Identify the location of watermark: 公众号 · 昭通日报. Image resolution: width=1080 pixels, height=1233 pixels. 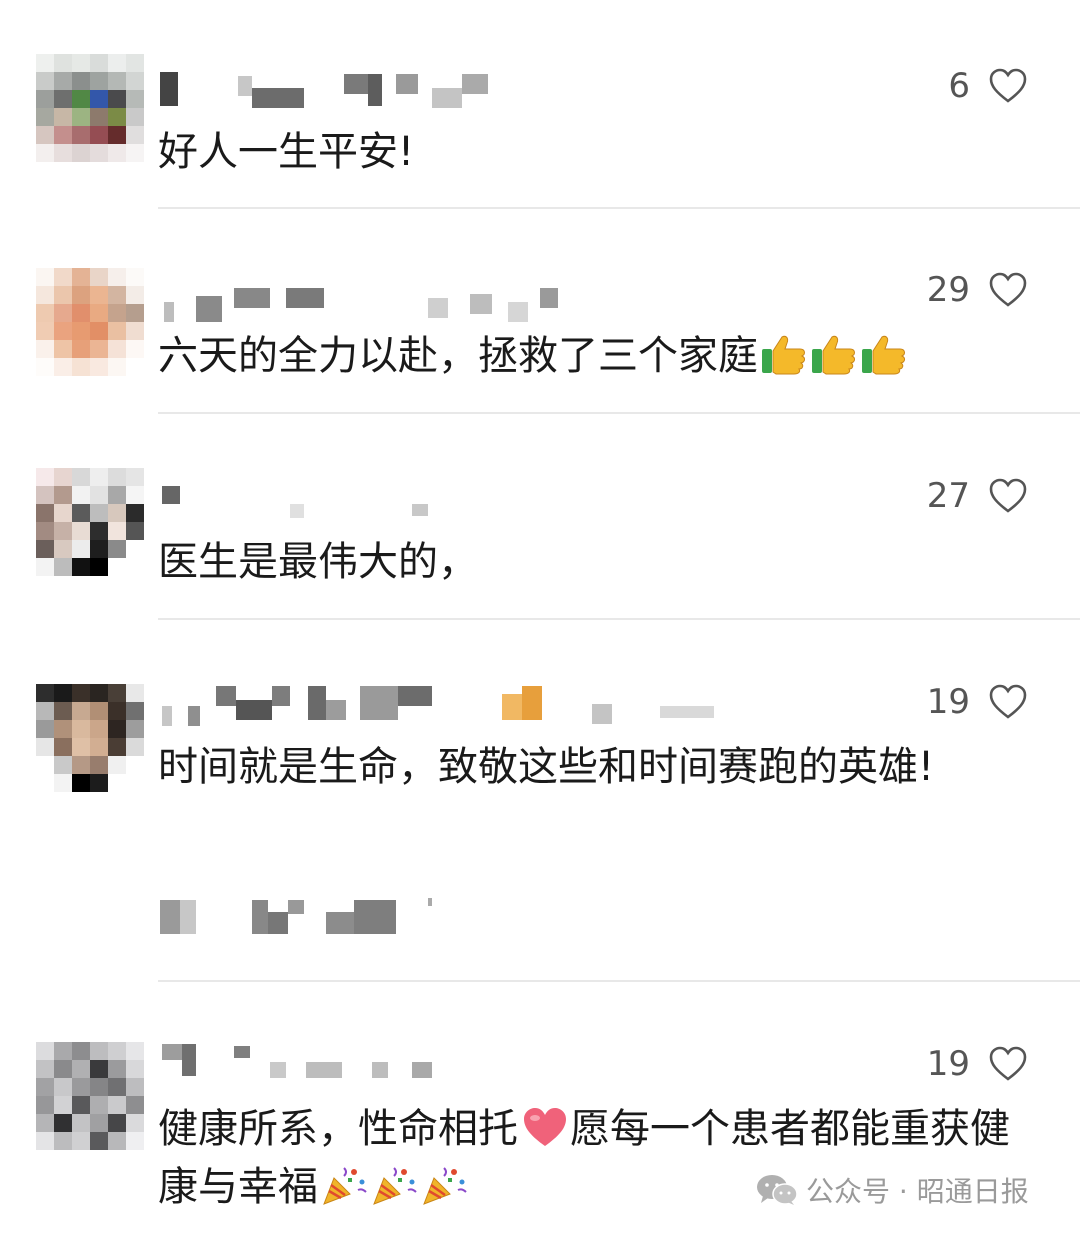
(892, 1190).